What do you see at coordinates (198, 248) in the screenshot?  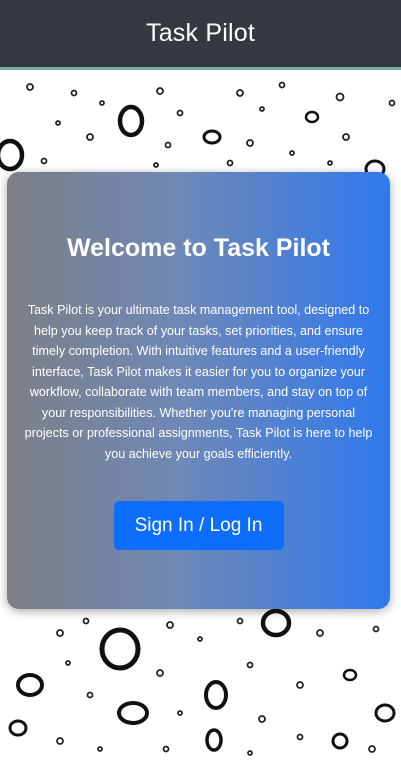 I see `welcome-heading: Welcome to Task Pilot` at bounding box center [198, 248].